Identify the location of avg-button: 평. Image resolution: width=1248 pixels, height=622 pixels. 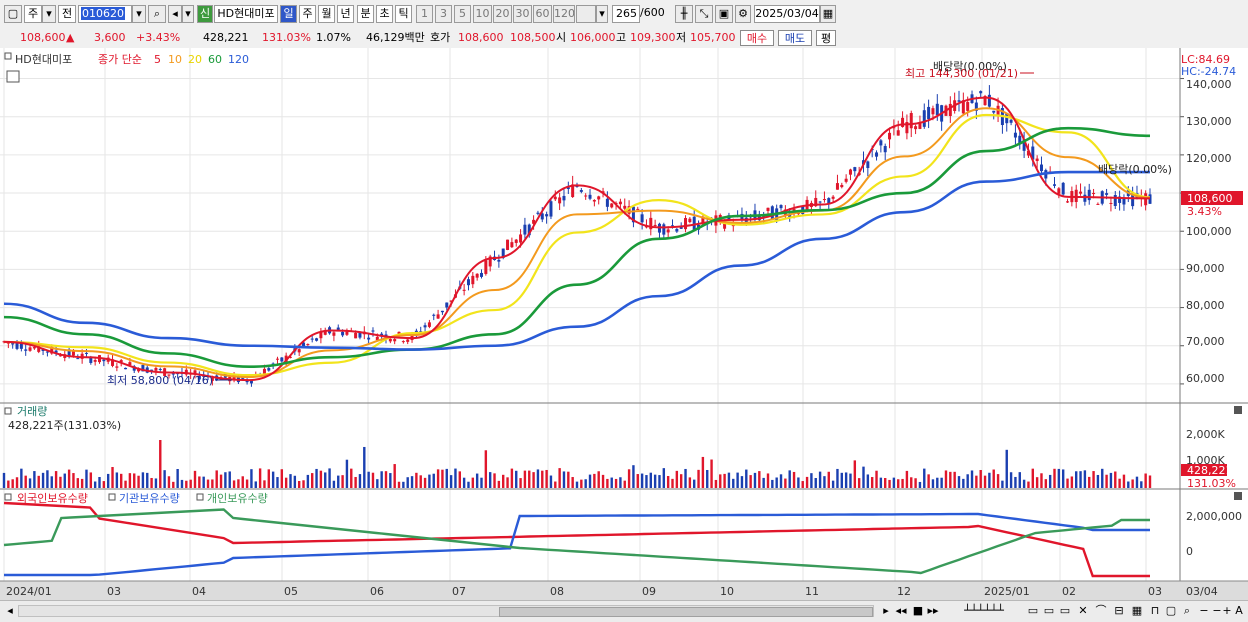
(826, 38).